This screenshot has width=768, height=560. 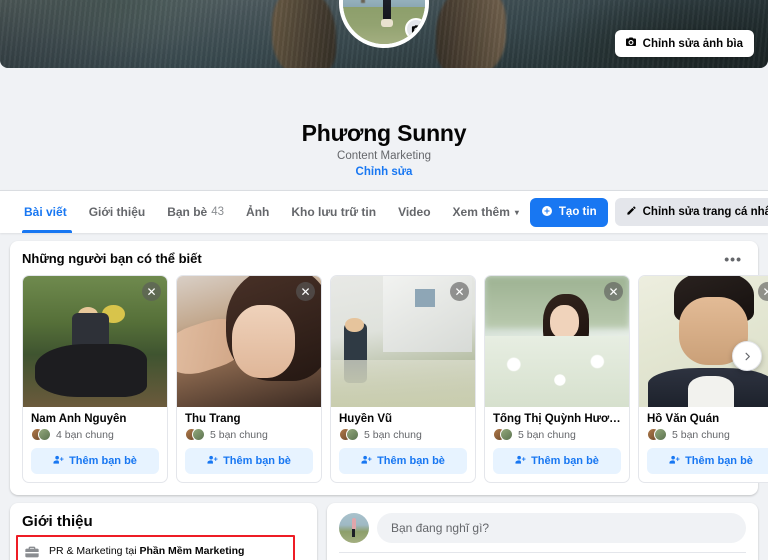 I want to click on avatar, so click(x=384, y=24).